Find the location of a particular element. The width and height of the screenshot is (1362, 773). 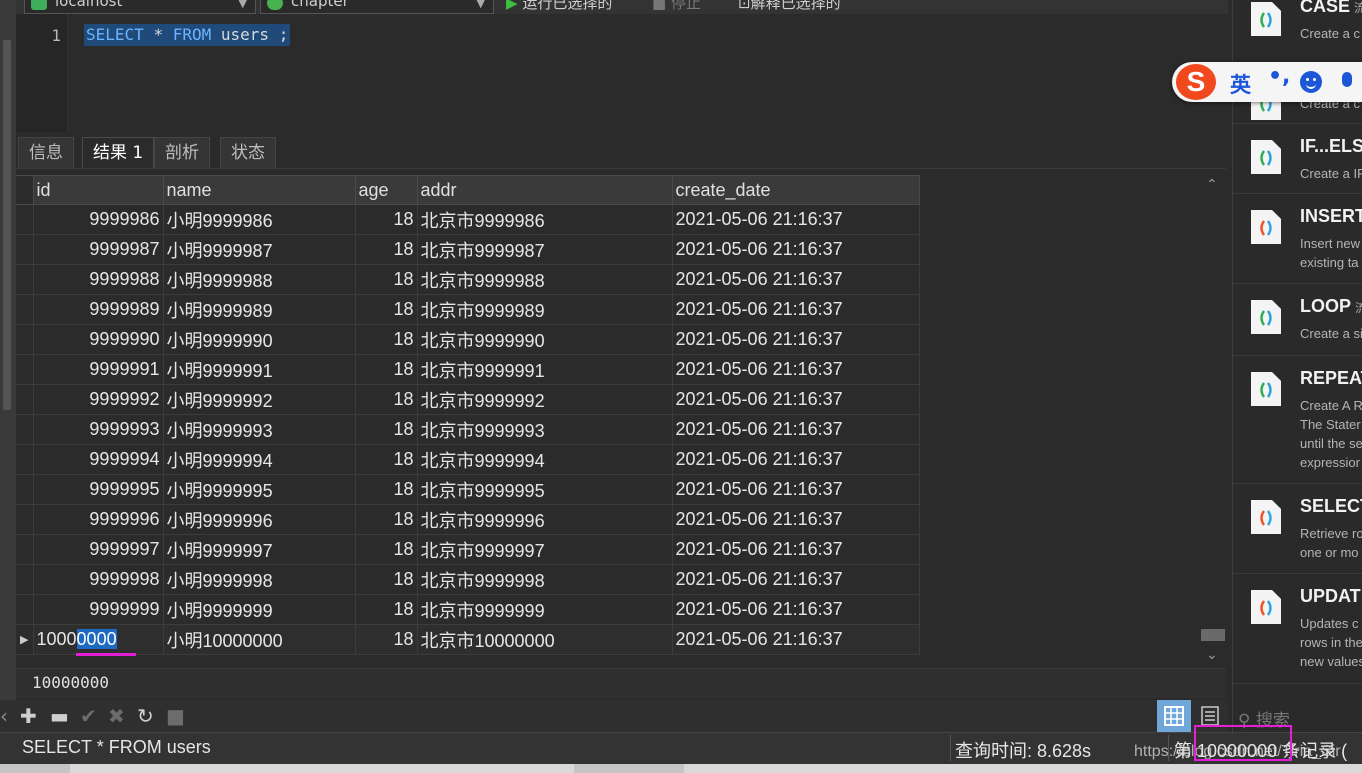

sql-editor: 1 SELECT * FROM users ; is located at coordinates (621, 73).